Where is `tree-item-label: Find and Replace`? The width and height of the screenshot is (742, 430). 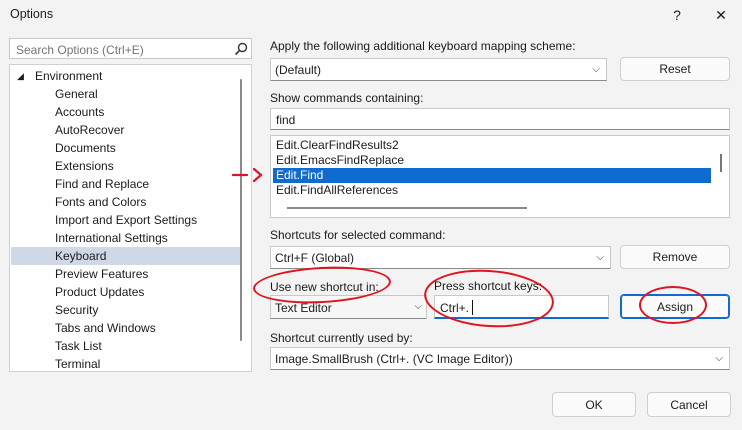 tree-item-label: Find and Replace is located at coordinates (102, 184).